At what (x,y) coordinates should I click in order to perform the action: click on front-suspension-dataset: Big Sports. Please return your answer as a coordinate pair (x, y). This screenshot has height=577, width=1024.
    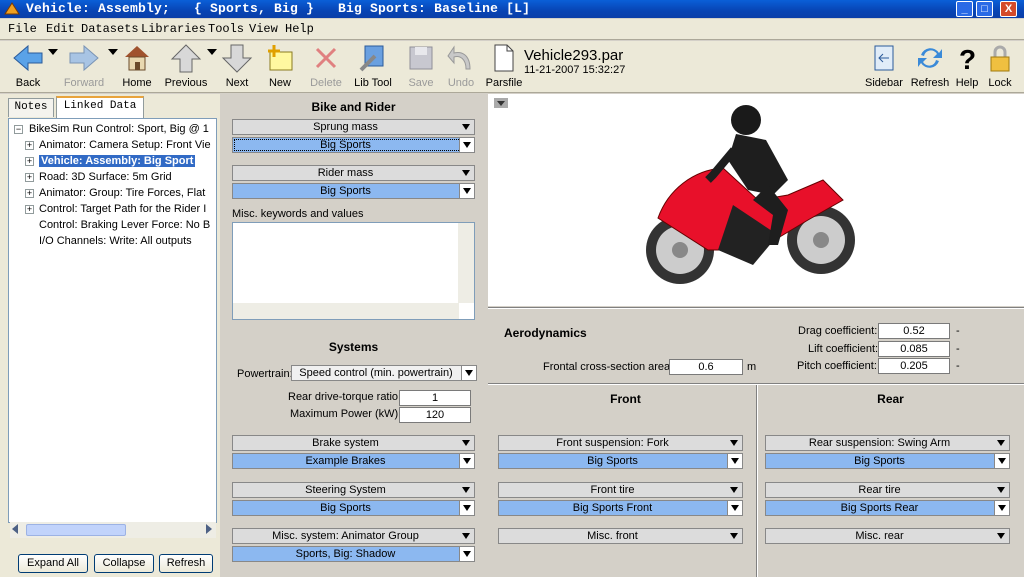
    Looking at the image, I should click on (620, 461).